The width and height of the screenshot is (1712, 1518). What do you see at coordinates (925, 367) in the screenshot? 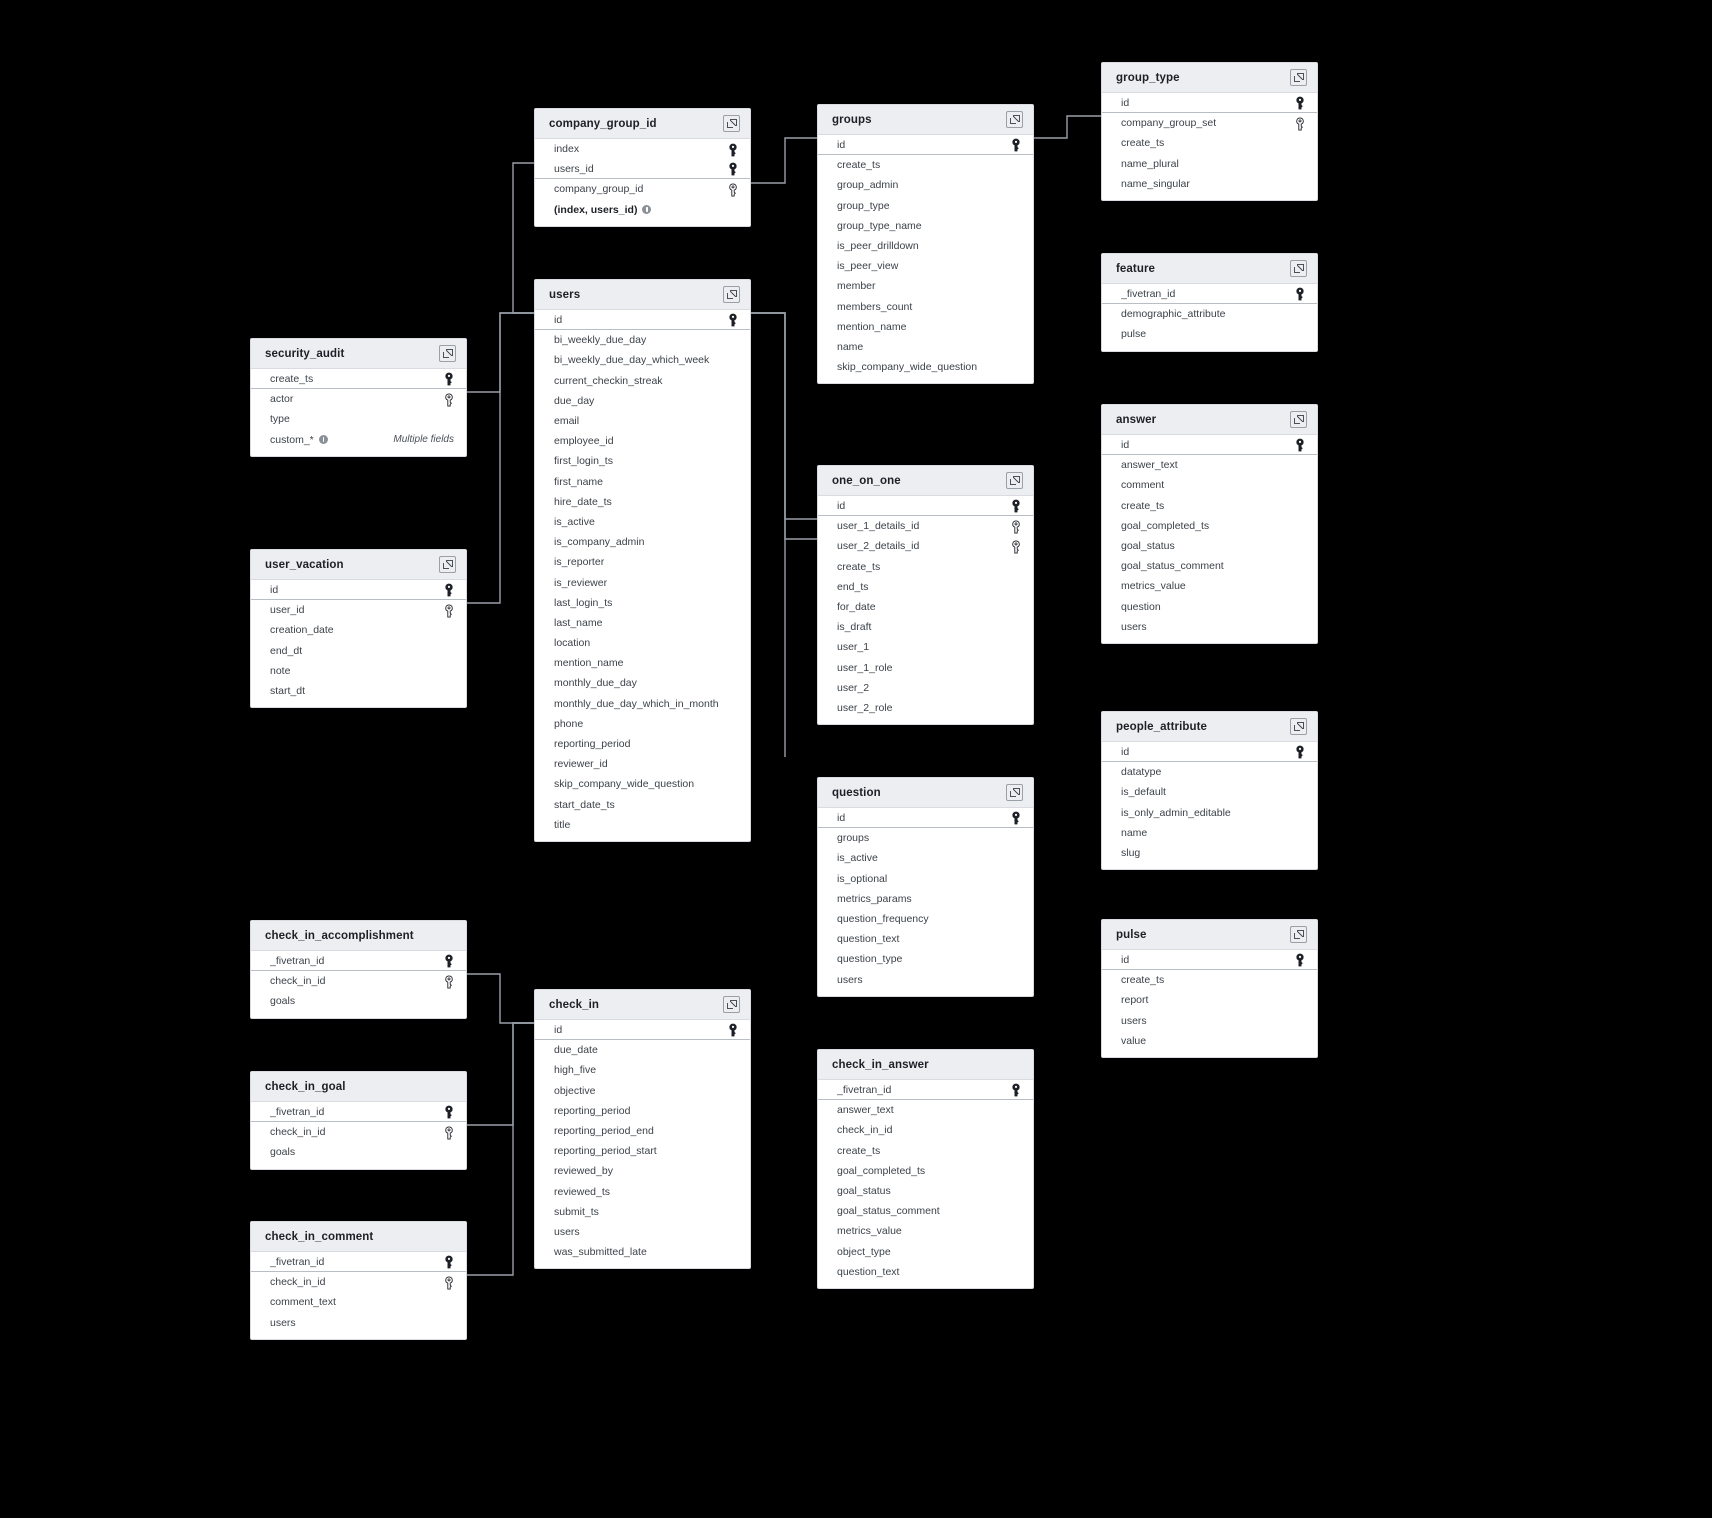
I see `field-row: skip_company_wide_question` at bounding box center [925, 367].